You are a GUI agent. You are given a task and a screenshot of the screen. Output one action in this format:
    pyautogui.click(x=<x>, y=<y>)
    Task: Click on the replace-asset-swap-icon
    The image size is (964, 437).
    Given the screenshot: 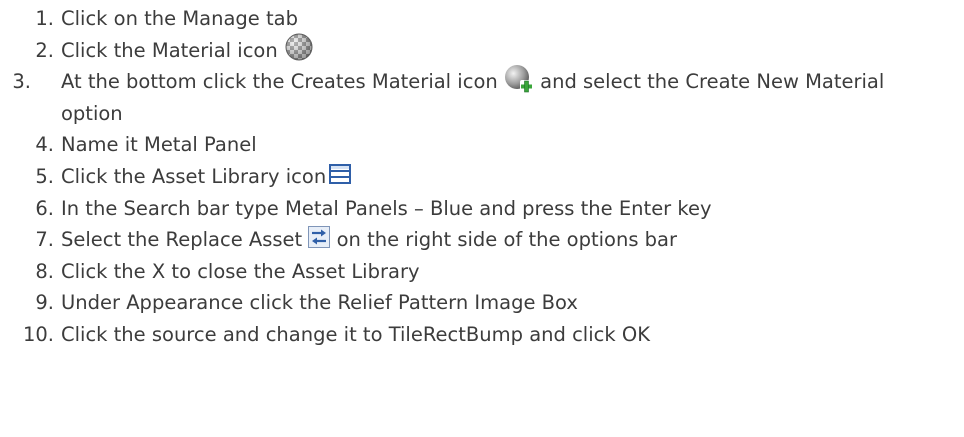 What is the action you would take?
    pyautogui.click(x=319, y=236)
    